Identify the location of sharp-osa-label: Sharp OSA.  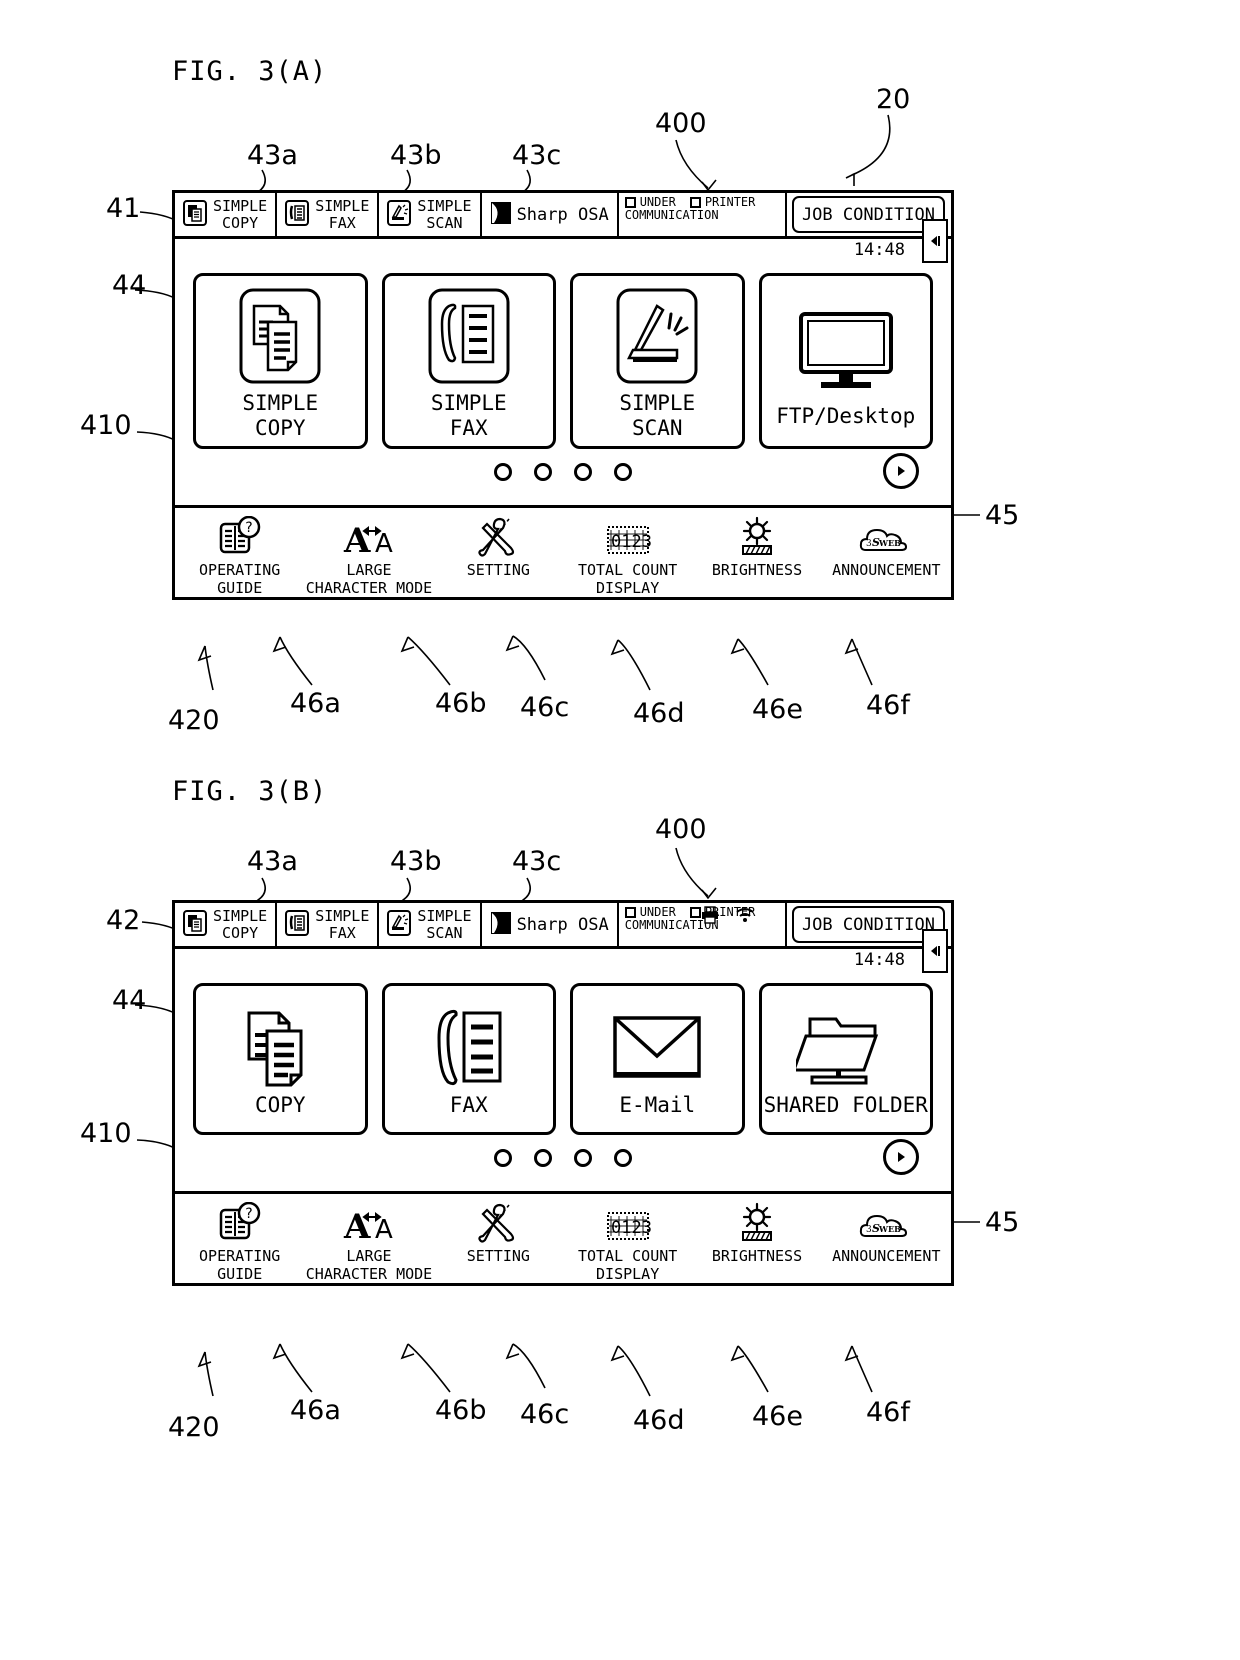
(562, 924).